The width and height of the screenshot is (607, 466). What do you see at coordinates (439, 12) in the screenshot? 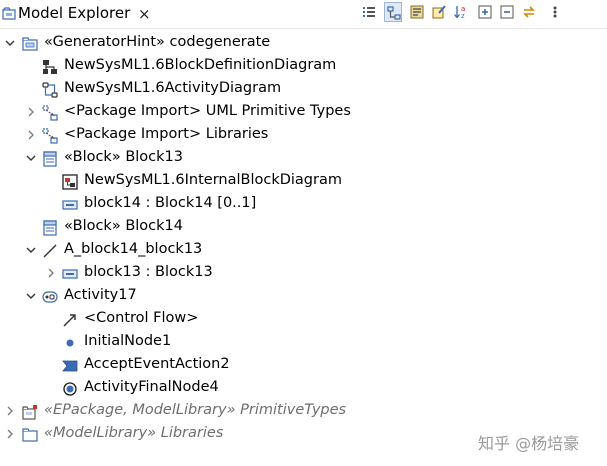
I see `customize-view-icon` at bounding box center [439, 12].